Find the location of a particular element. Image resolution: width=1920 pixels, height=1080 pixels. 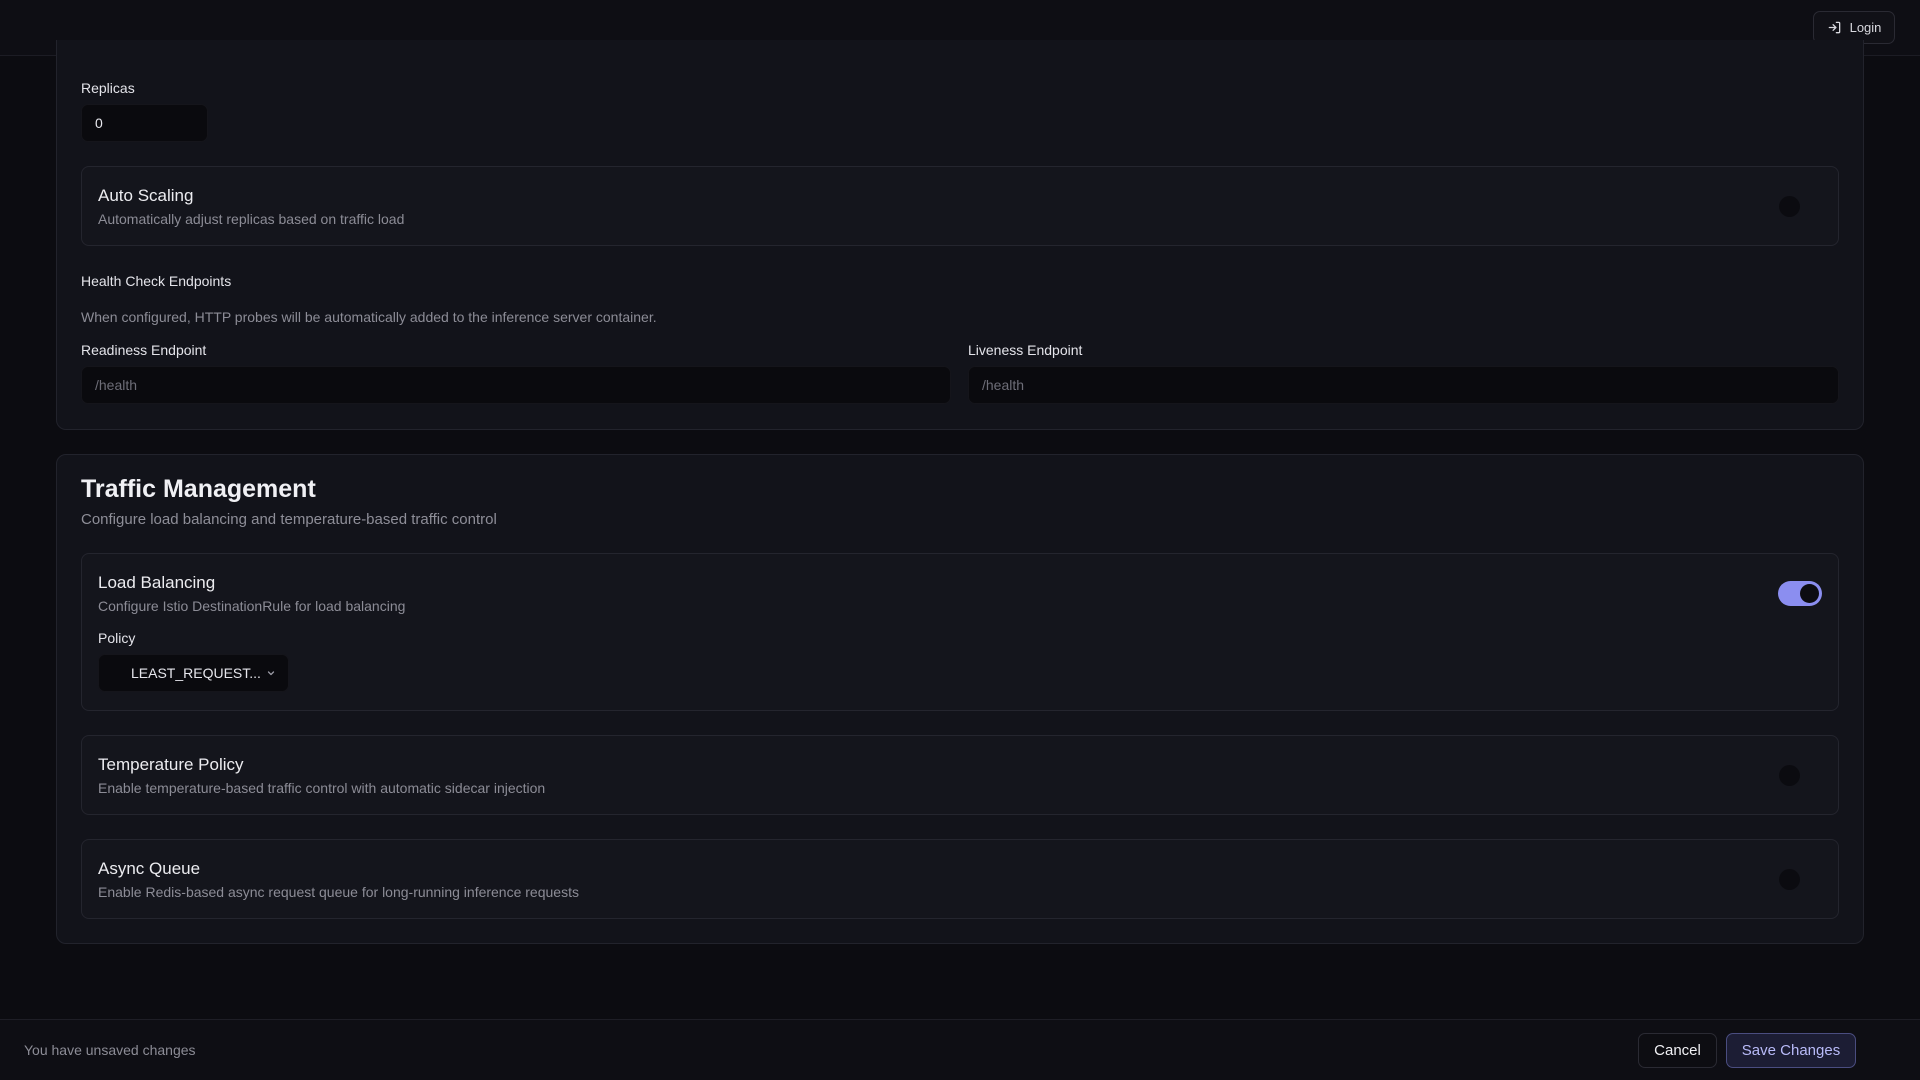

temperature-policy-toggle is located at coordinates (1789, 775).